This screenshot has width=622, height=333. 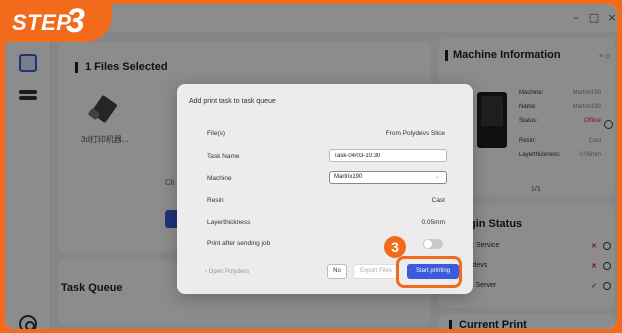 I want to click on resin-value: Cast, so click(x=438, y=200).